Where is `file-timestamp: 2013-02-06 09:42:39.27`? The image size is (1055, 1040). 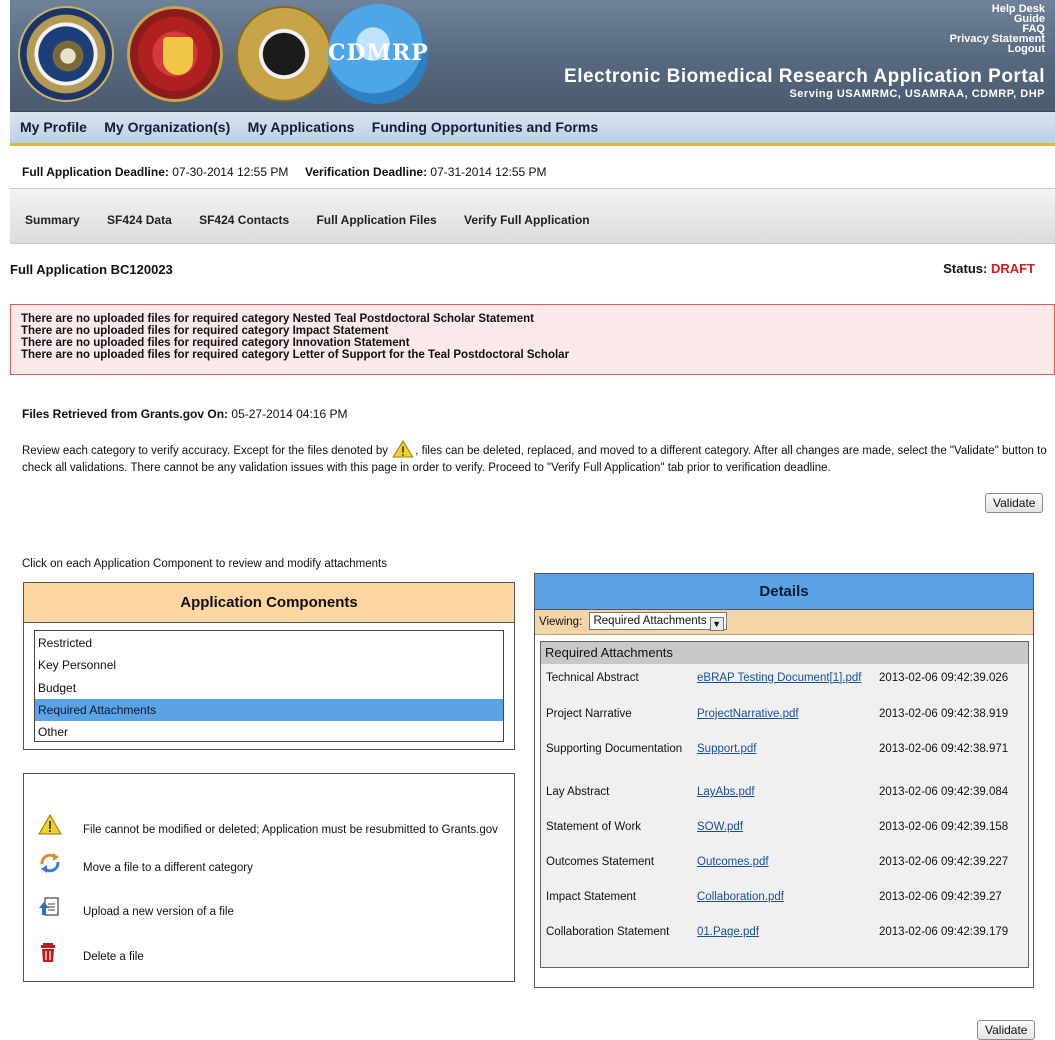
file-timestamp: 2013-02-06 09:42:39.27 is located at coordinates (940, 897).